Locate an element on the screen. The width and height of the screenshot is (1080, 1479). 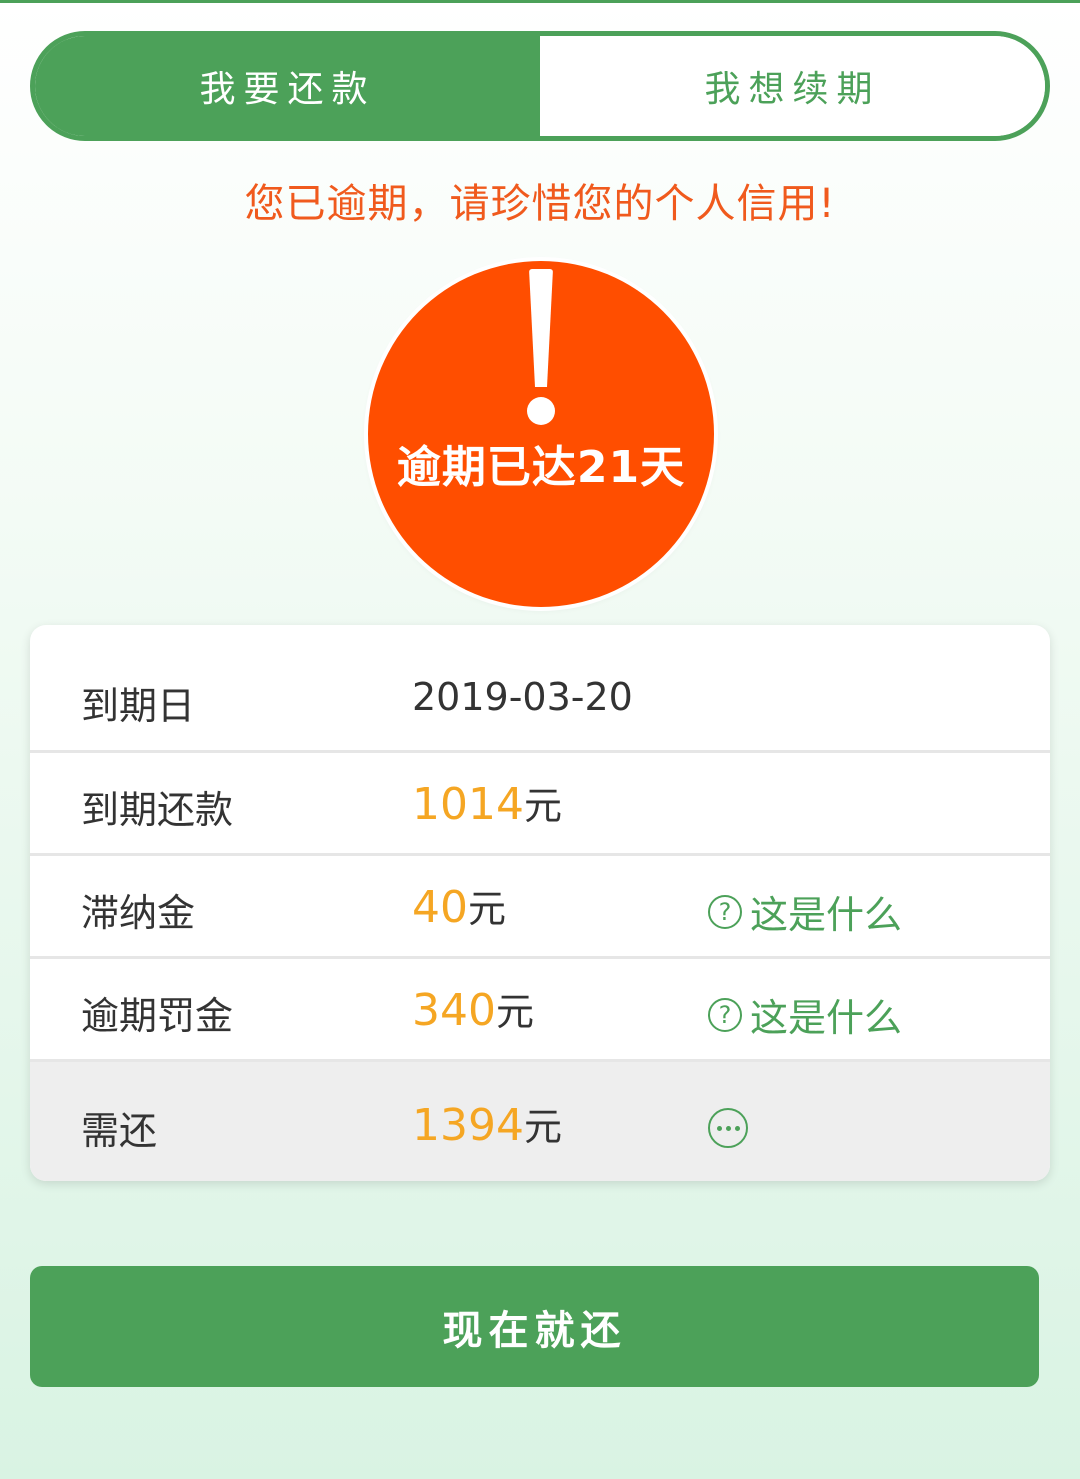
penalty-label: 逾期罚金 is located at coordinates (157, 1016).